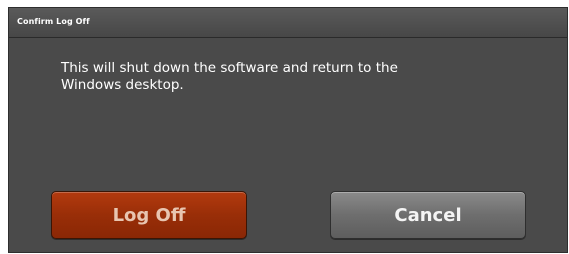 The height and width of the screenshot is (254, 569). I want to click on dialog-title: Confirm Log Off, so click(53, 21).